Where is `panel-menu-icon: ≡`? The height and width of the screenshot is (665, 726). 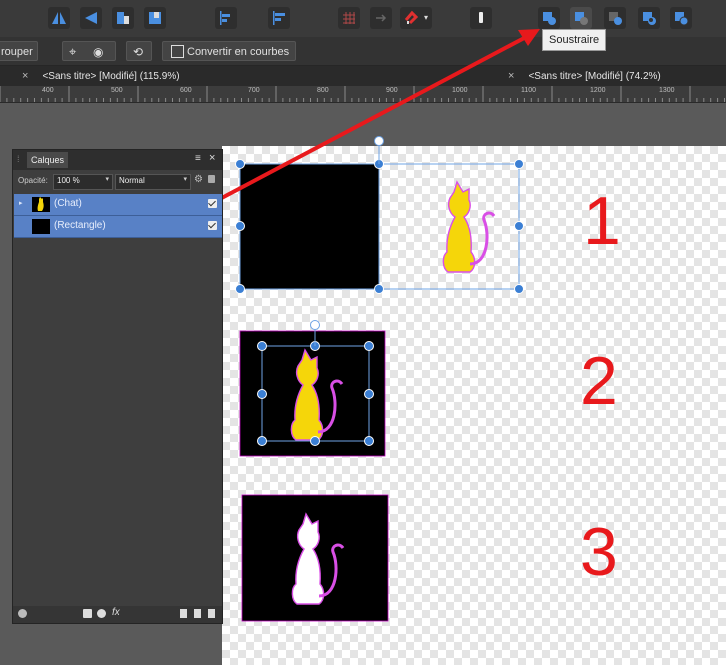 panel-menu-icon: ≡ is located at coordinates (198, 158).